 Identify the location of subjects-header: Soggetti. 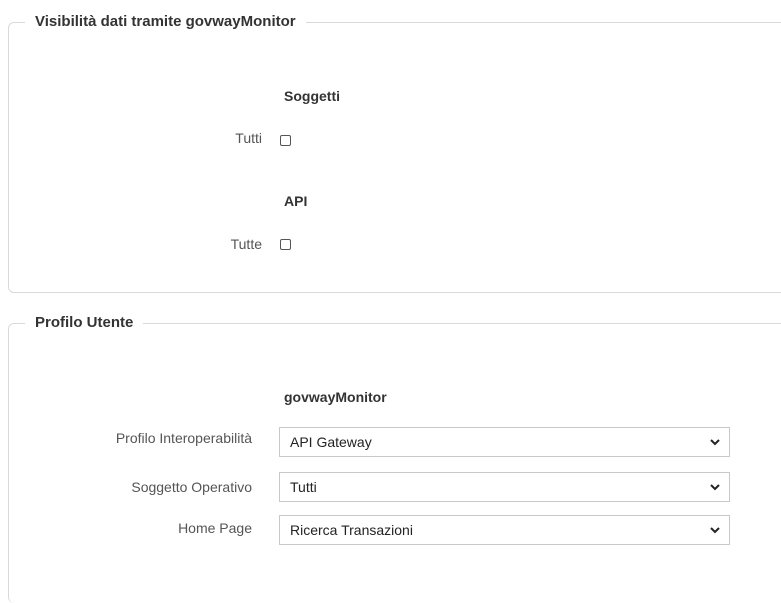
(312, 96).